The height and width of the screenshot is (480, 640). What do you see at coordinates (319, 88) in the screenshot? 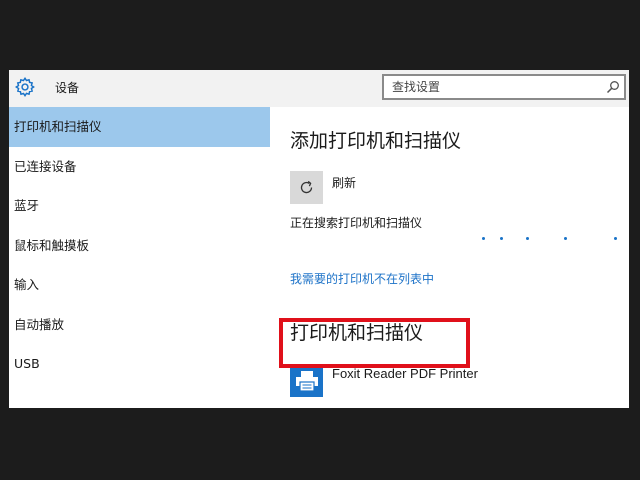
I see `title-bar: 设备` at bounding box center [319, 88].